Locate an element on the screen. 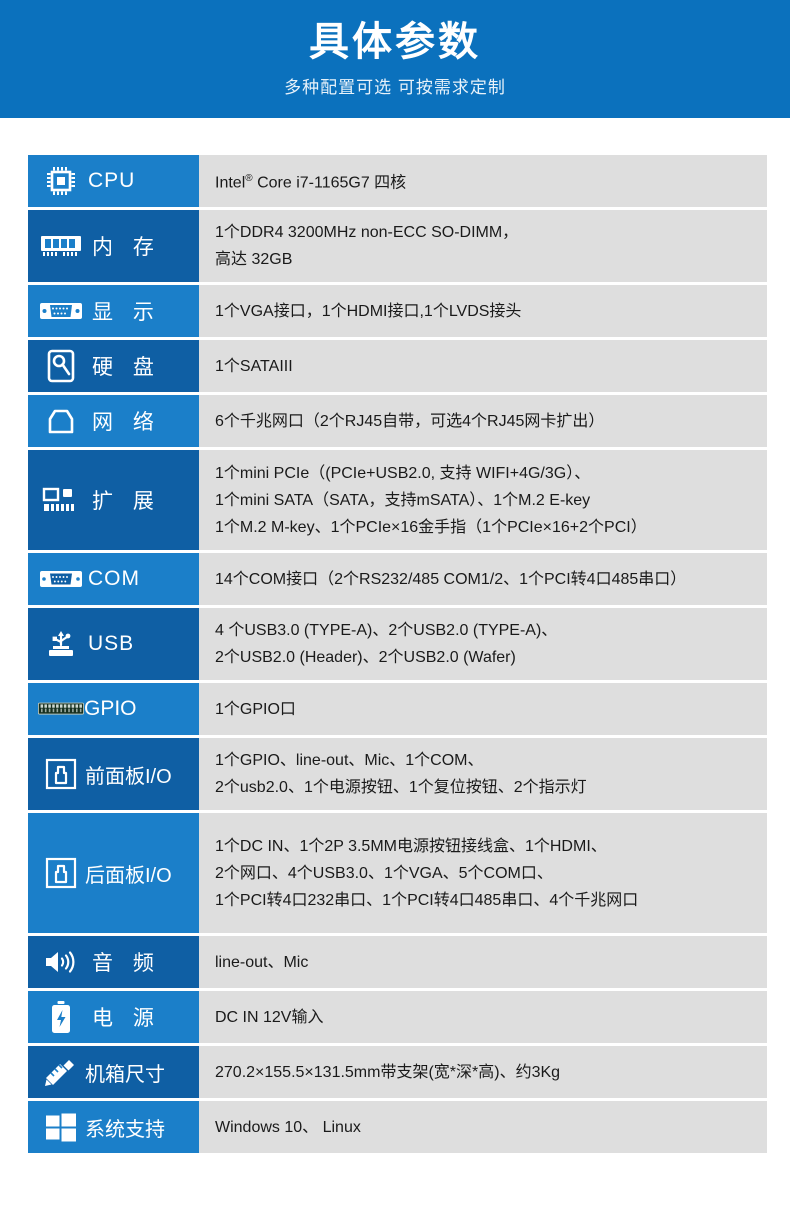 This screenshot has width=790, height=1230. spec-value-cell: 1个SATAIII is located at coordinates (483, 366).